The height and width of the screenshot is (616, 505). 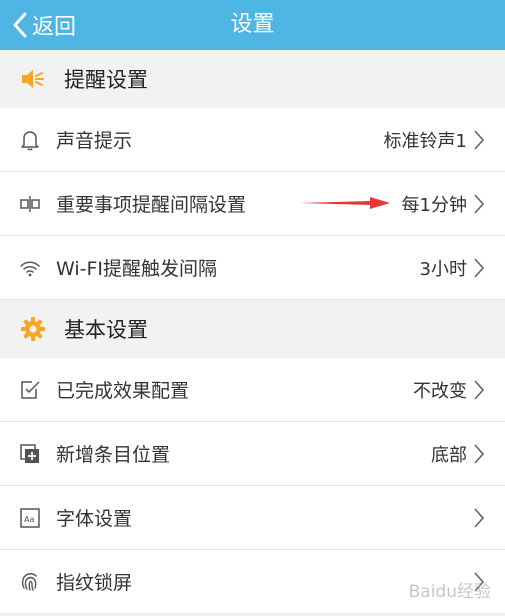 What do you see at coordinates (252, 329) in the screenshot?
I see `section-basic-settings: 基本设置` at bounding box center [252, 329].